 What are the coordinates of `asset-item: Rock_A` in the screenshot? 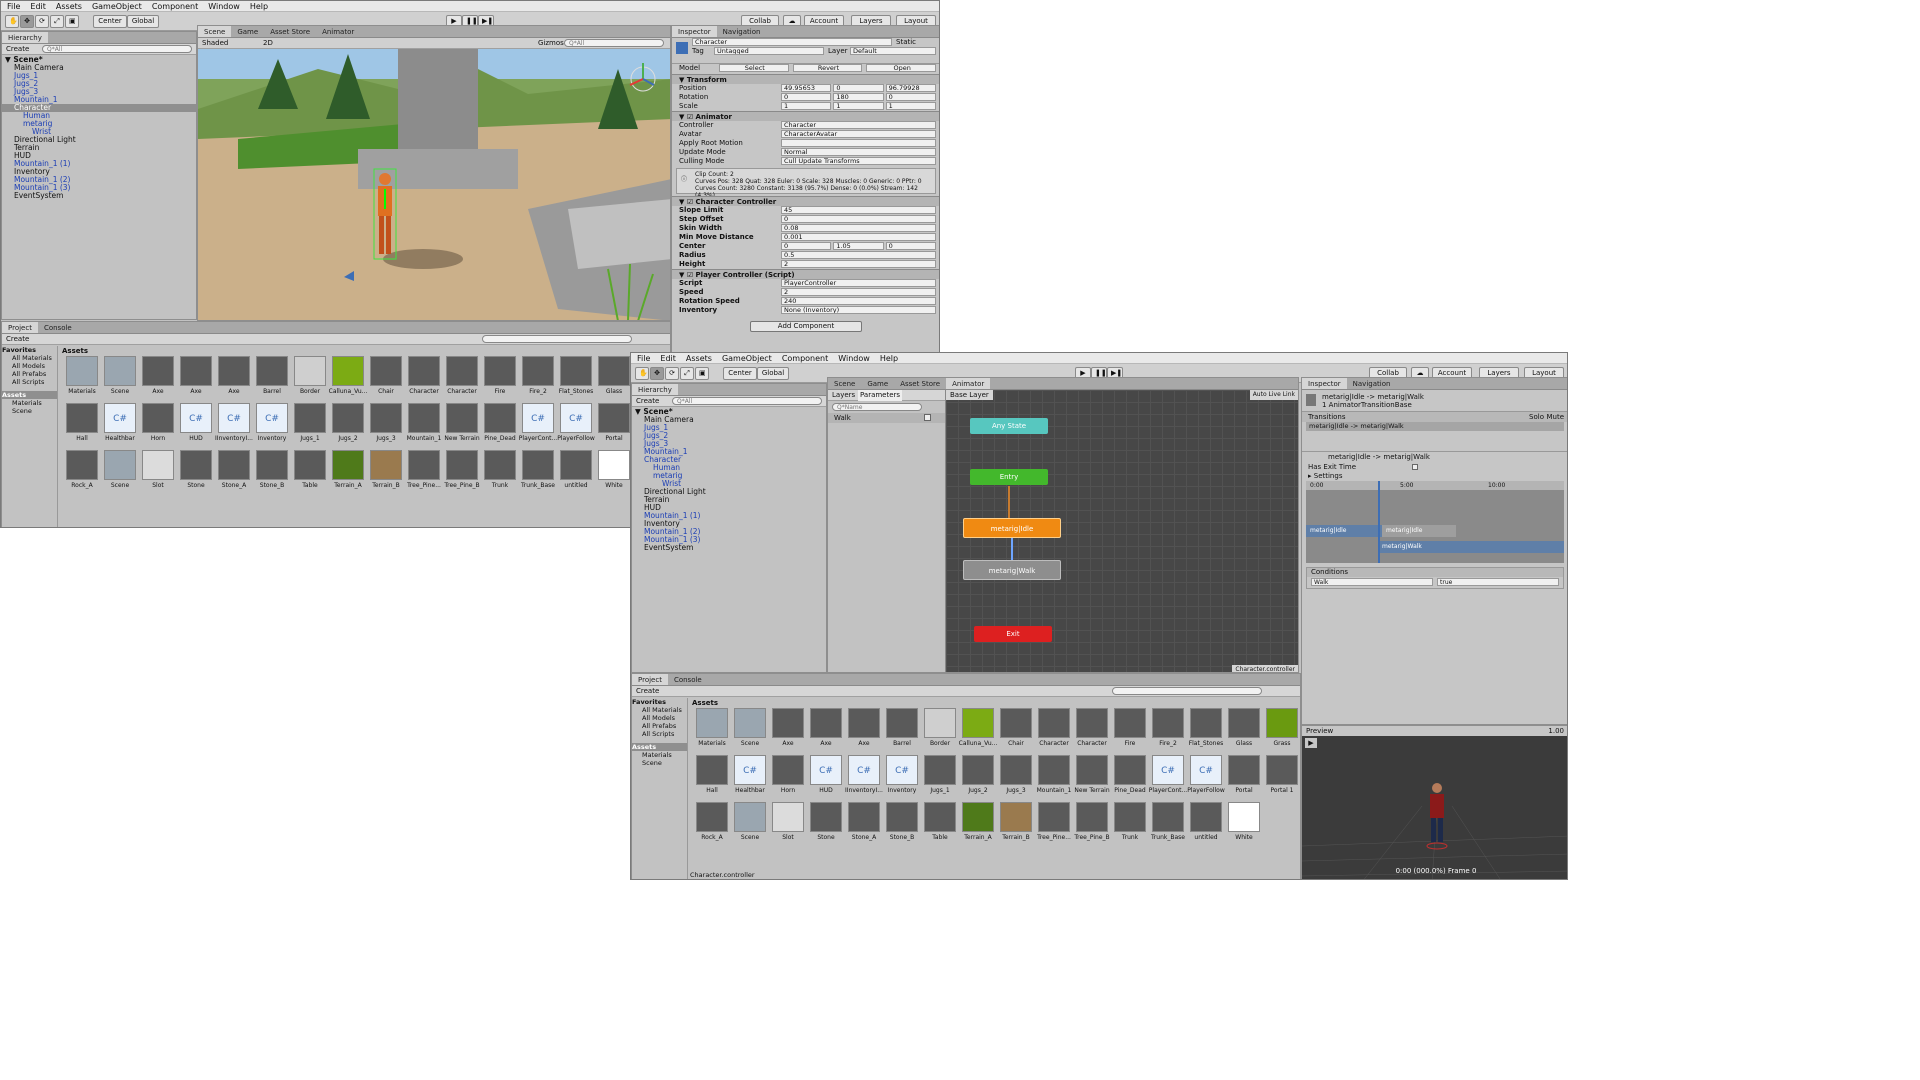 It's located at (82, 469).